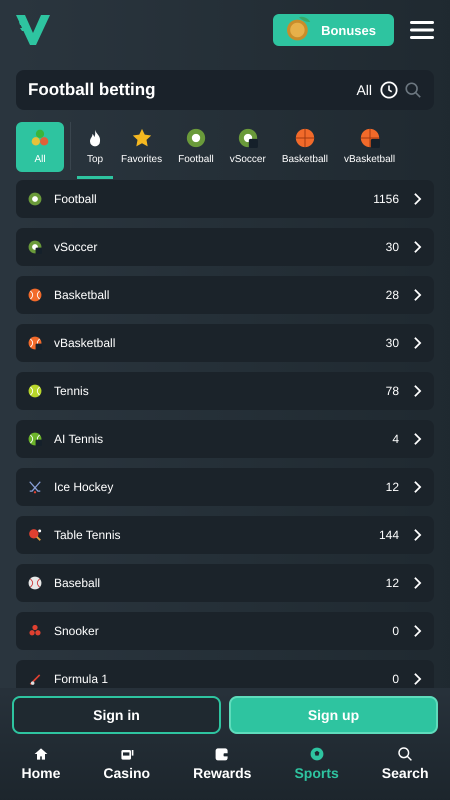 The height and width of the screenshot is (800, 450). I want to click on category-tab: Football, so click(196, 150).